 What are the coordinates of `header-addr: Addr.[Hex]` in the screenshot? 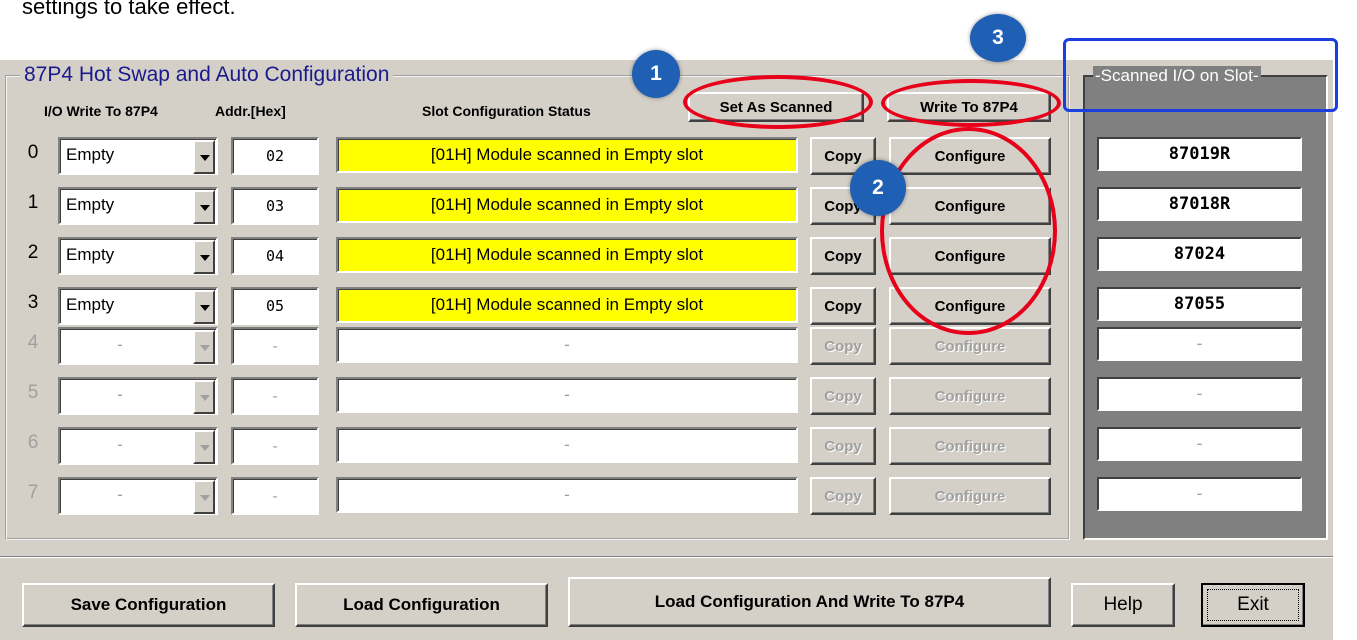 It's located at (250, 111).